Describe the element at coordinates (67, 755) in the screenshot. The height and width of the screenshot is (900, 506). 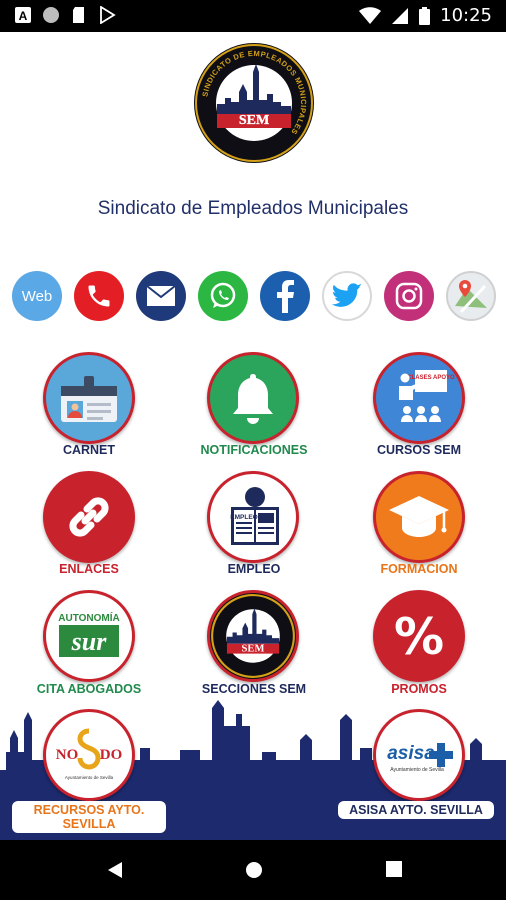
I see `svg-text: NO` at that location.